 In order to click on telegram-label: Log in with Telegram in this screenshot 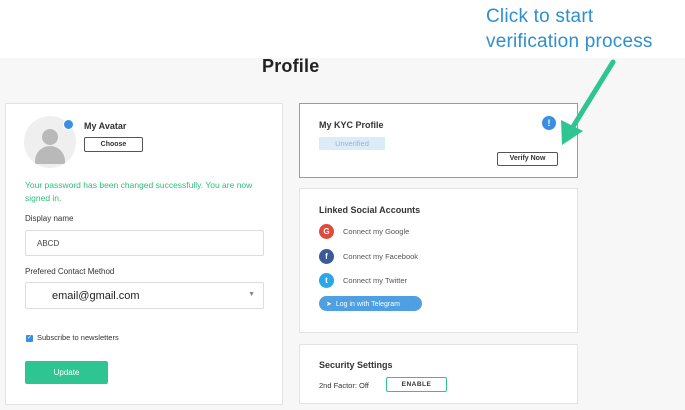, I will do `click(367, 304)`.